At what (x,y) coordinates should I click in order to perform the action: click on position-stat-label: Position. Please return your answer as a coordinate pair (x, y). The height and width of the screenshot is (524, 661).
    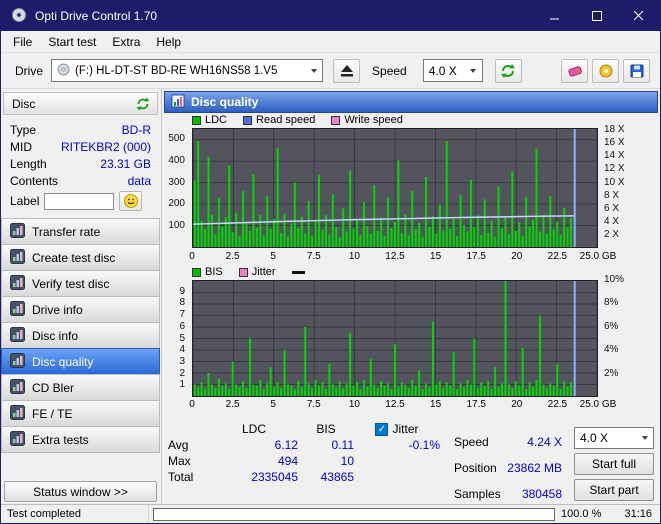
    Looking at the image, I should click on (475, 468).